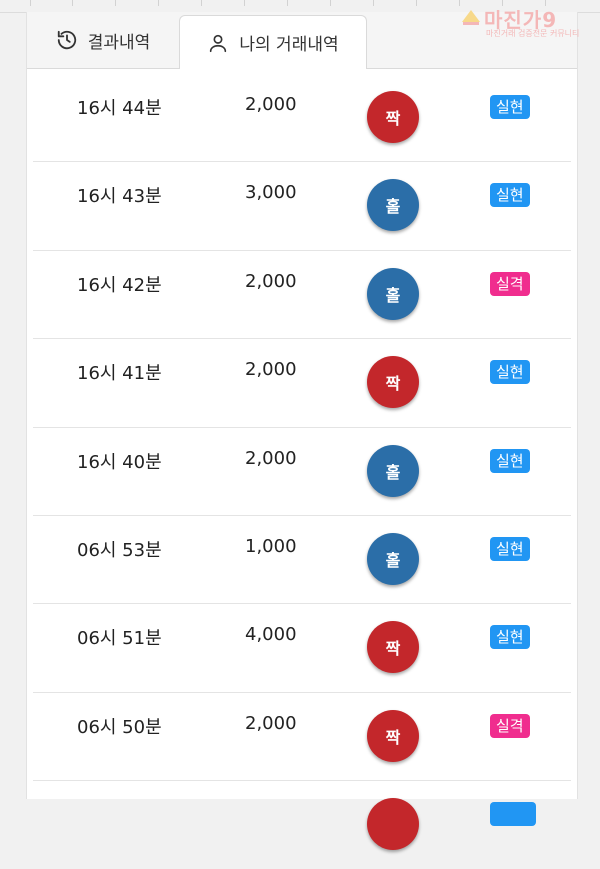 Image resolution: width=600 pixels, height=869 pixels. What do you see at coordinates (119, 285) in the screenshot?
I see `trade-time: 16시 42분` at bounding box center [119, 285].